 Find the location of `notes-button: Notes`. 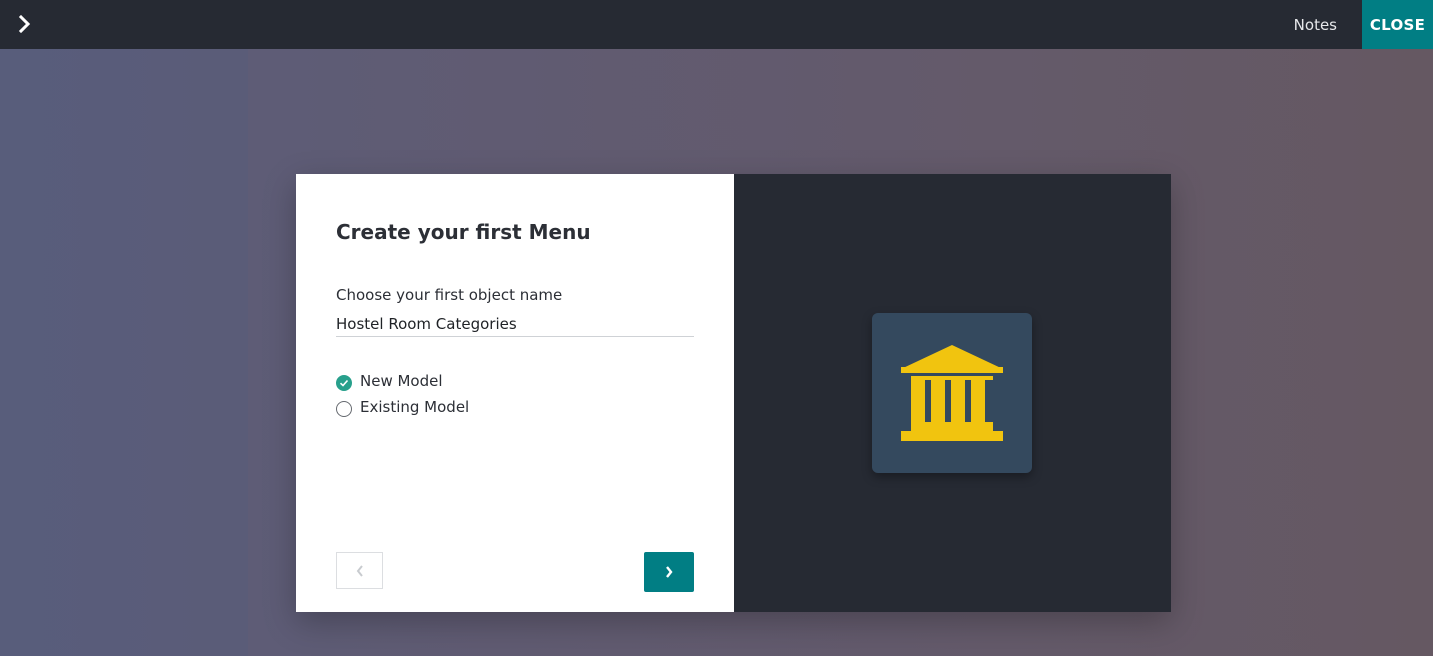

notes-button: Notes is located at coordinates (1315, 24).